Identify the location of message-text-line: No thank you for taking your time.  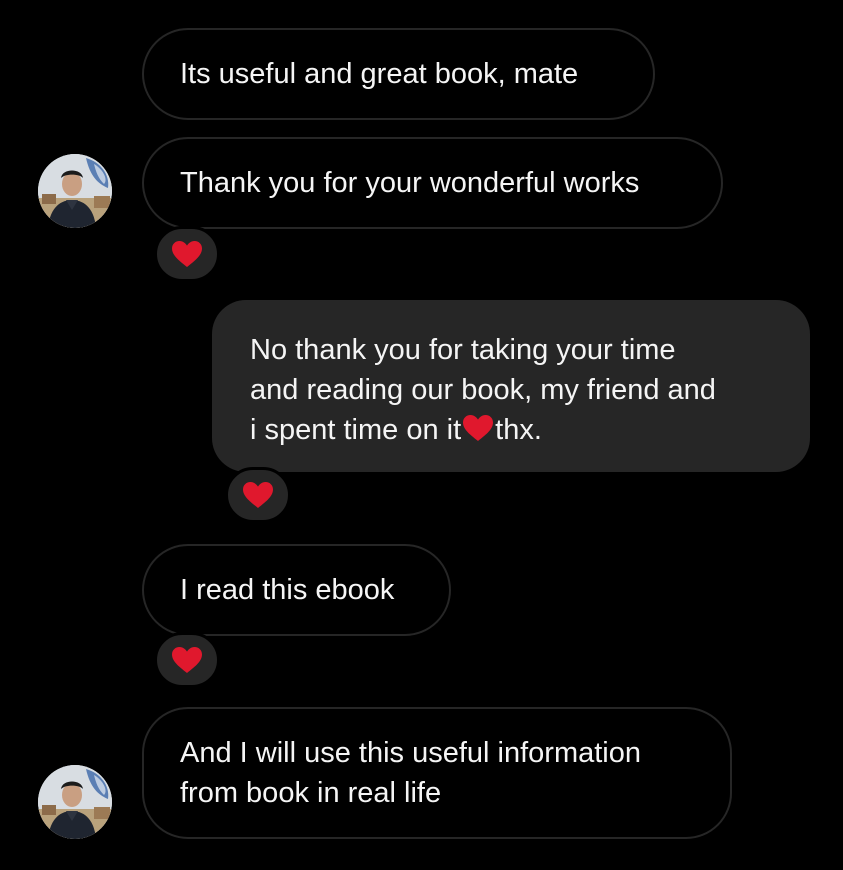
(463, 350).